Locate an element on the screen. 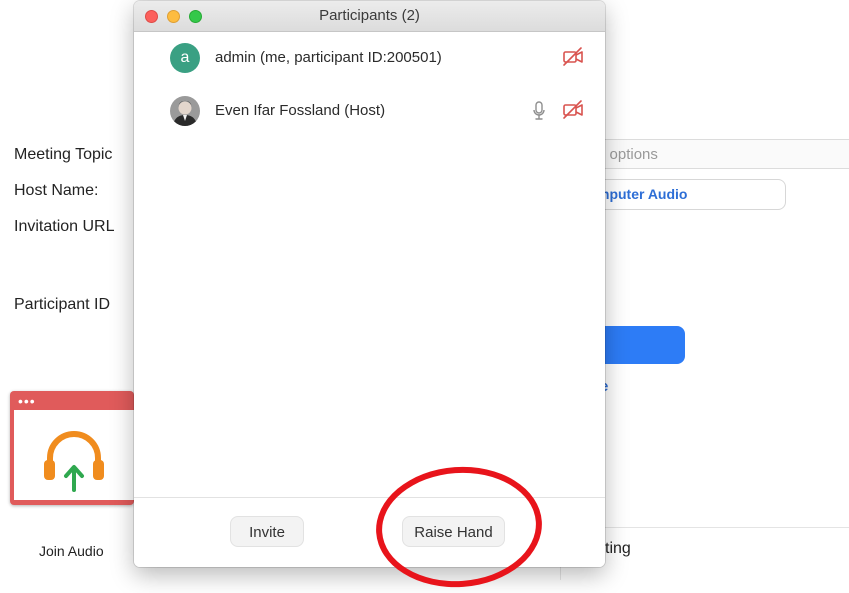 The image size is (849, 593). raise-hand-button: Raise Hand is located at coordinates (453, 531).